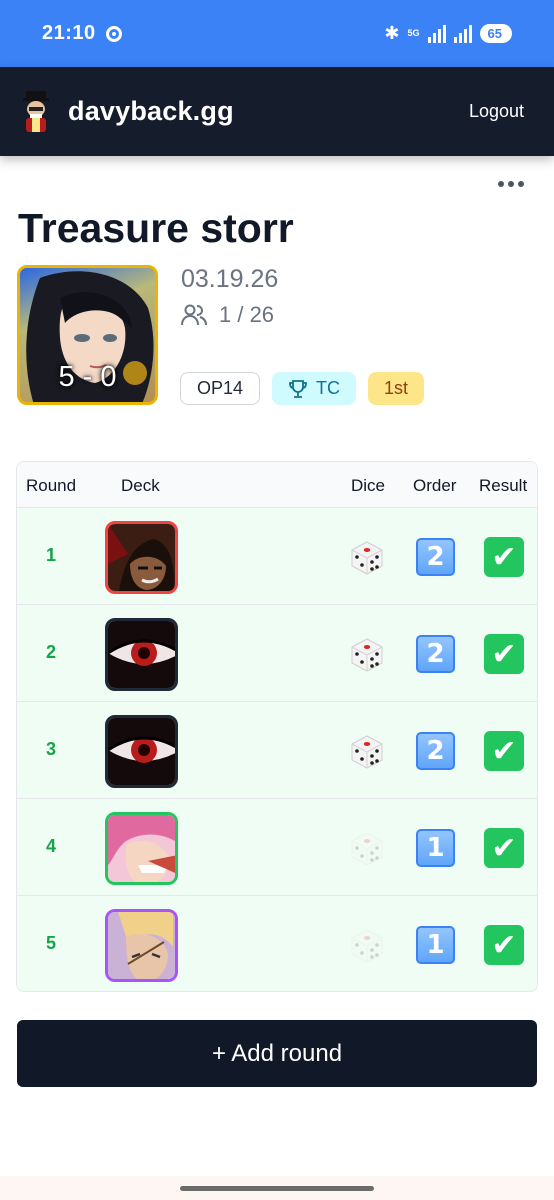 The height and width of the screenshot is (1200, 554). Describe the element at coordinates (511, 184) in the screenshot. I see `more-options-icon` at that location.